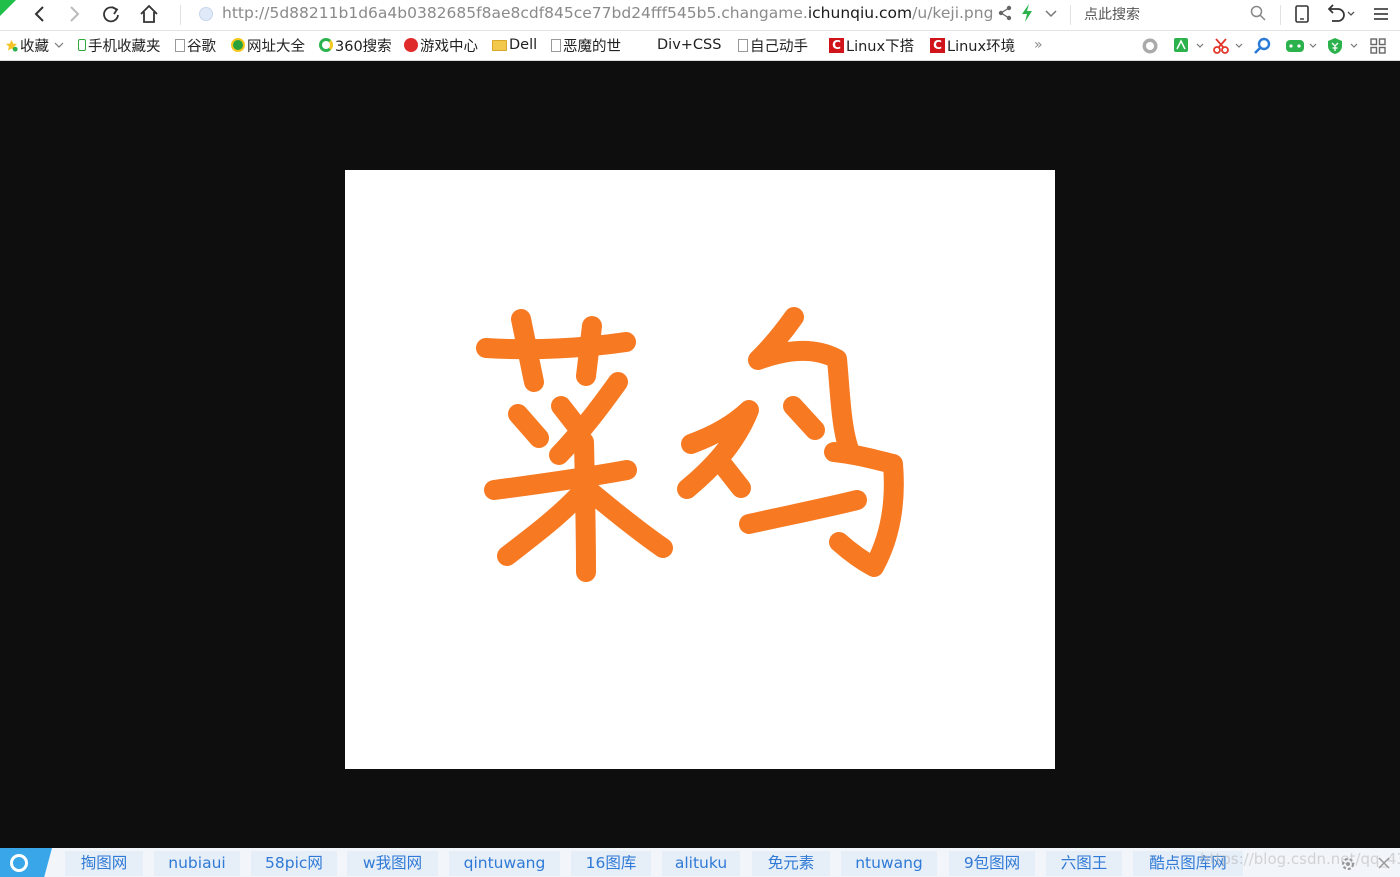  Describe the element at coordinates (1005, 13) in the screenshot. I see `share-icon` at that location.